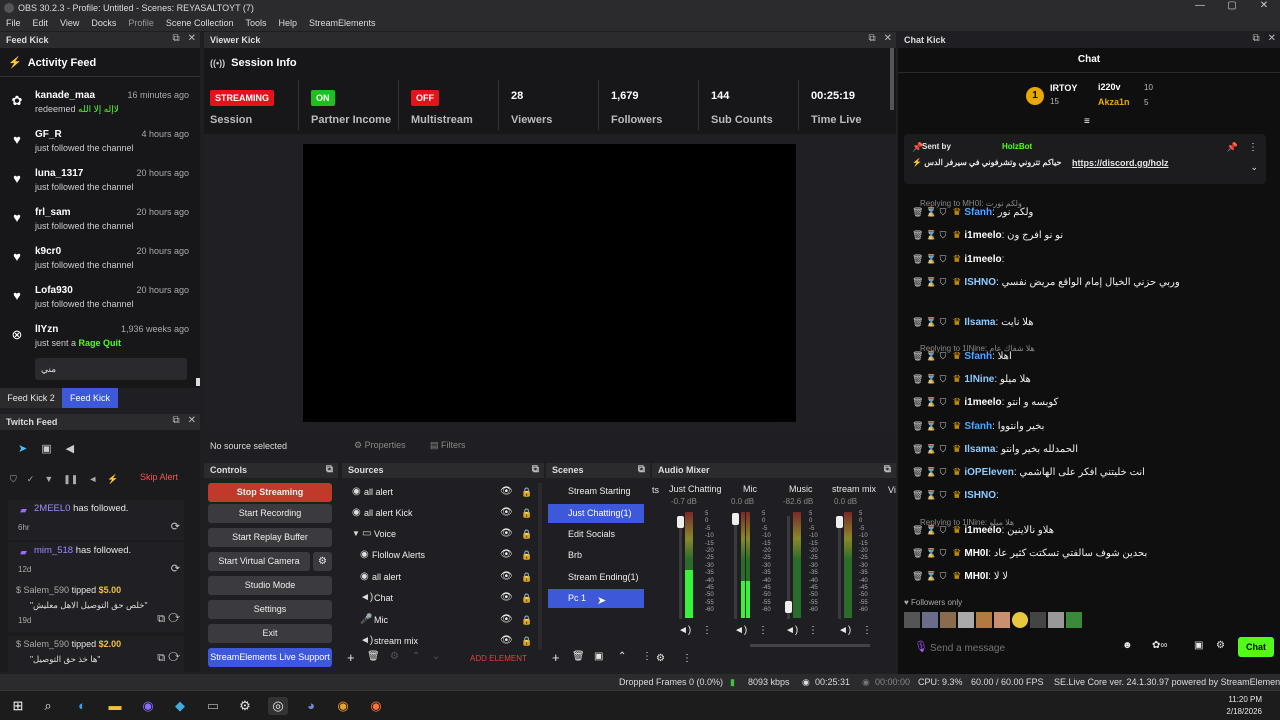 This screenshot has width=1280, height=720. What do you see at coordinates (1035, 648) in the screenshot?
I see `chat-input` at bounding box center [1035, 648].